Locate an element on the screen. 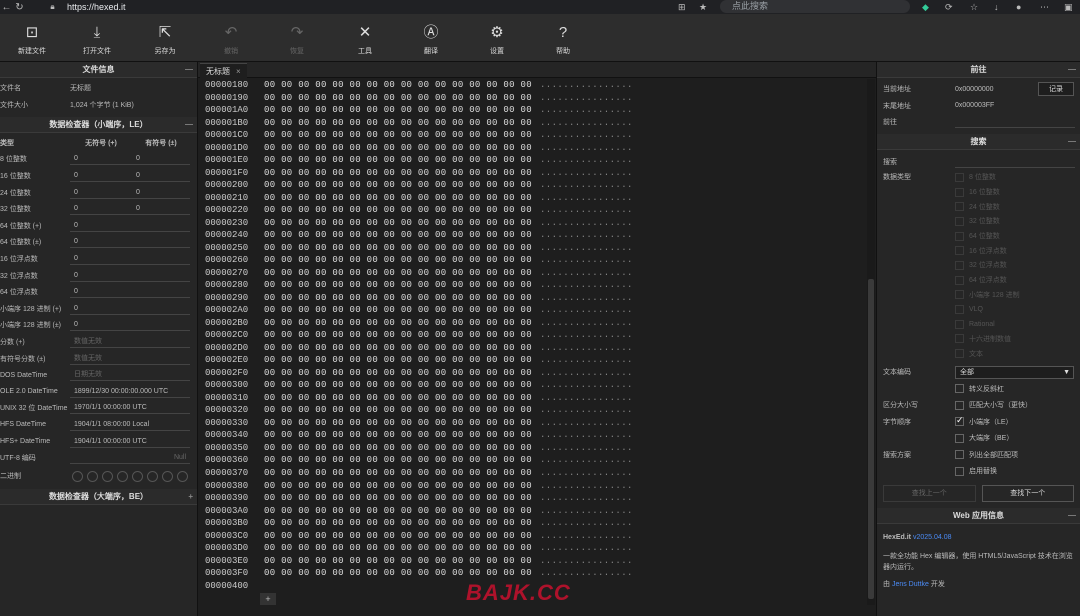  inspector-value: 日期无效 is located at coordinates (130, 375).